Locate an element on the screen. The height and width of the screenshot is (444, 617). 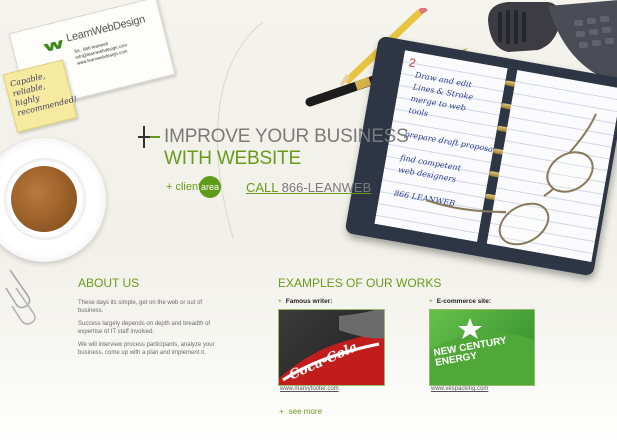
work-url-link: www.vespacking.com is located at coordinates (459, 389).